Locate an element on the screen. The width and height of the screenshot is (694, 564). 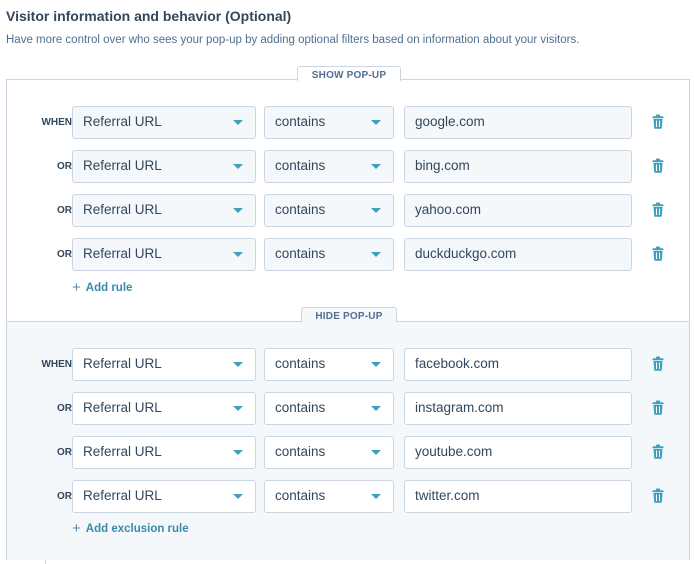
value-text: facebook.com is located at coordinates (457, 363).